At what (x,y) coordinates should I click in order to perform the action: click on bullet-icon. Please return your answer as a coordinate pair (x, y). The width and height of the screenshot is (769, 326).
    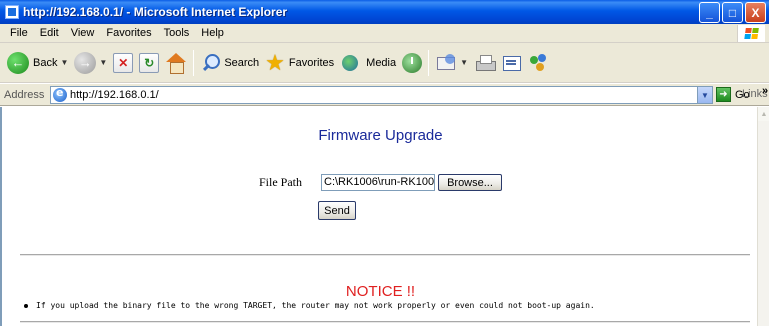
    Looking at the image, I should click on (26, 305).